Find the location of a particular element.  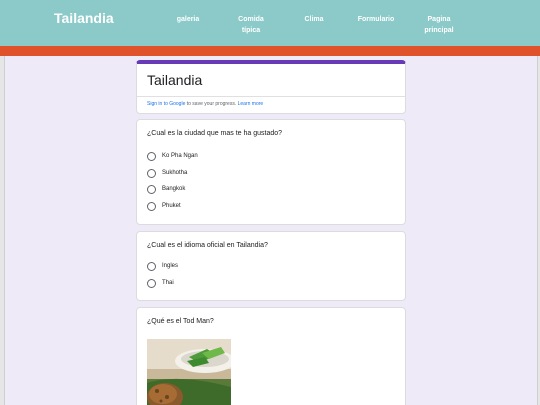

radio-option: Phuket is located at coordinates (164, 206).